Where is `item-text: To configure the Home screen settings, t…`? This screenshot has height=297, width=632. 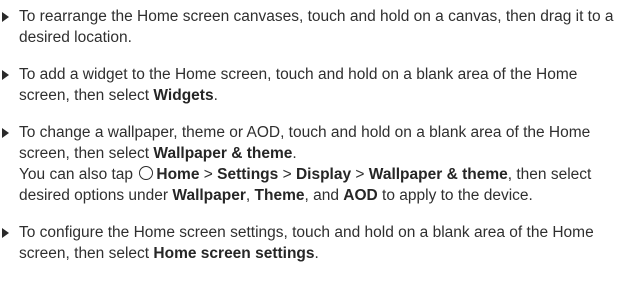 item-text: To configure the Home screen settings, t… is located at coordinates (321, 243).